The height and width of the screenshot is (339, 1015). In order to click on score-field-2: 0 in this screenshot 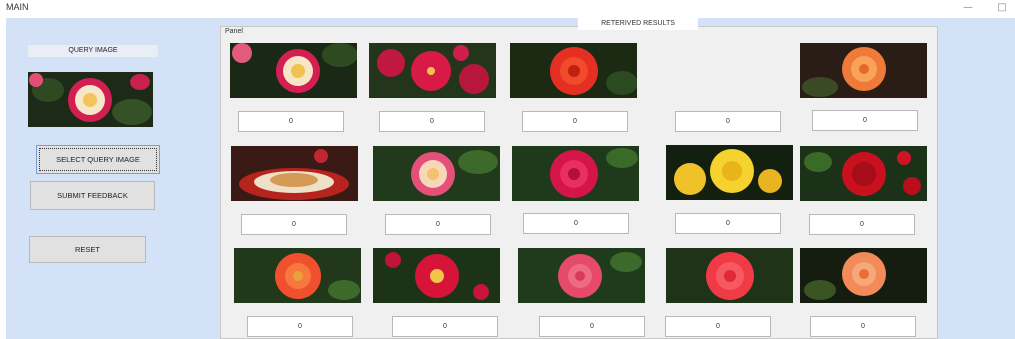, I will do `click(432, 121)`.